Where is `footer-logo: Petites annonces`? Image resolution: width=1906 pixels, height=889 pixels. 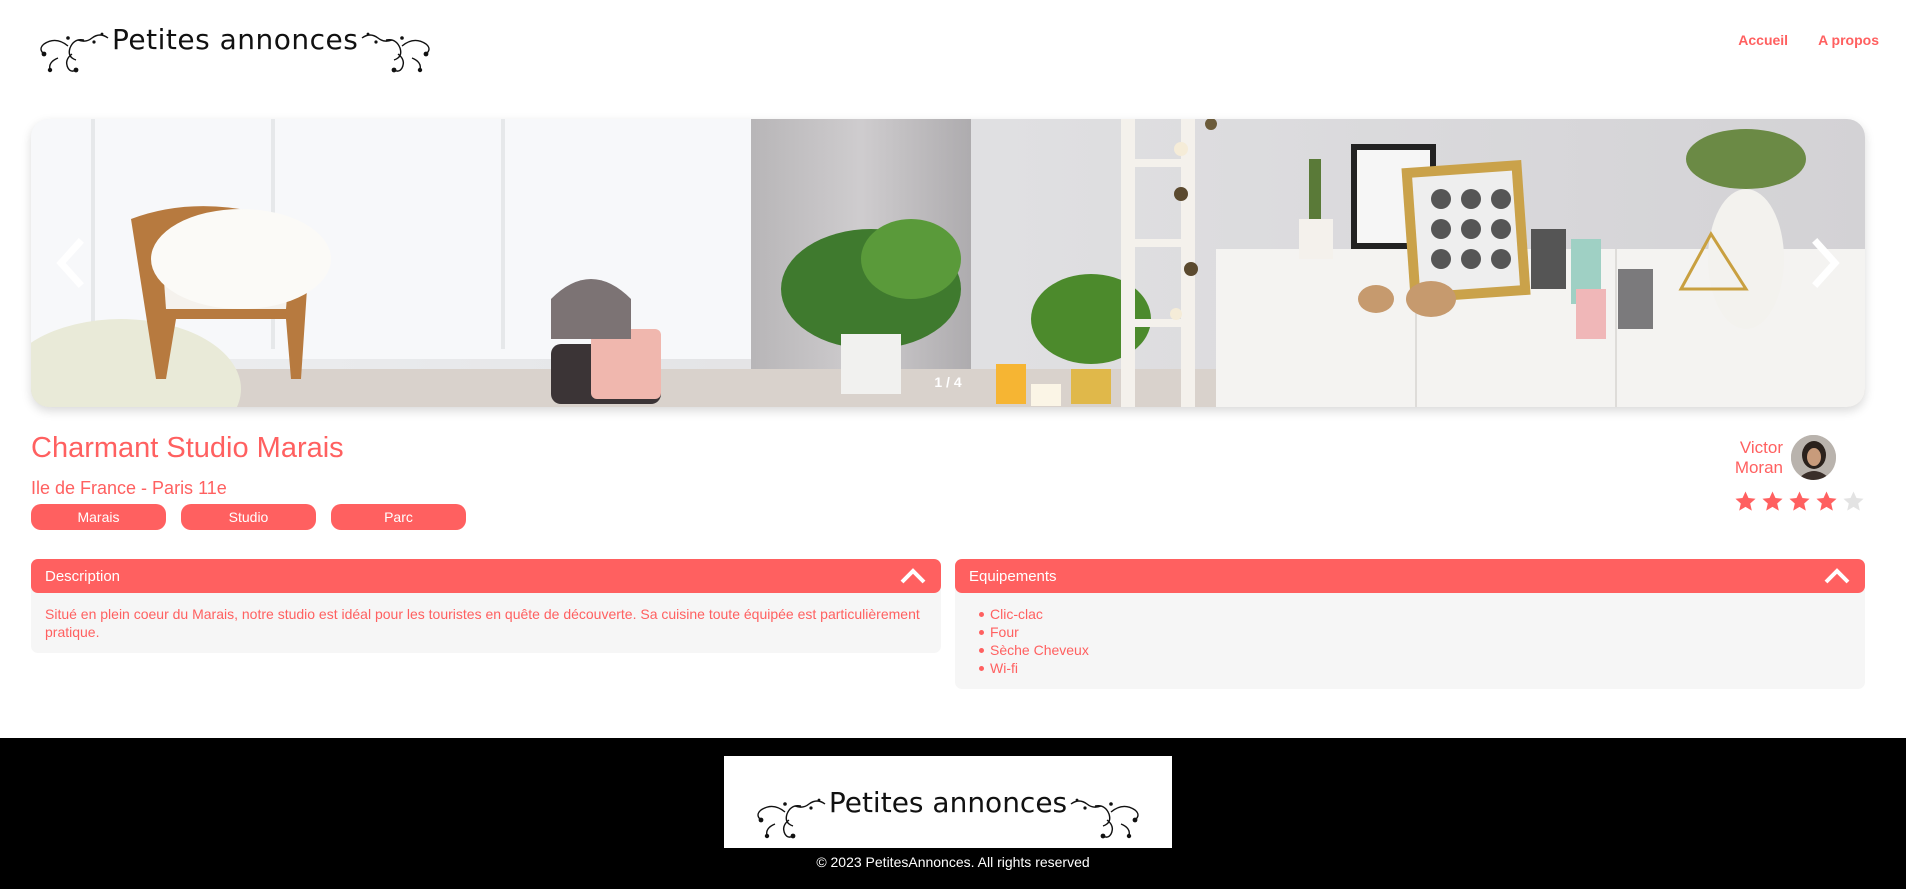
footer-logo: Petites annonces is located at coordinates (948, 802).